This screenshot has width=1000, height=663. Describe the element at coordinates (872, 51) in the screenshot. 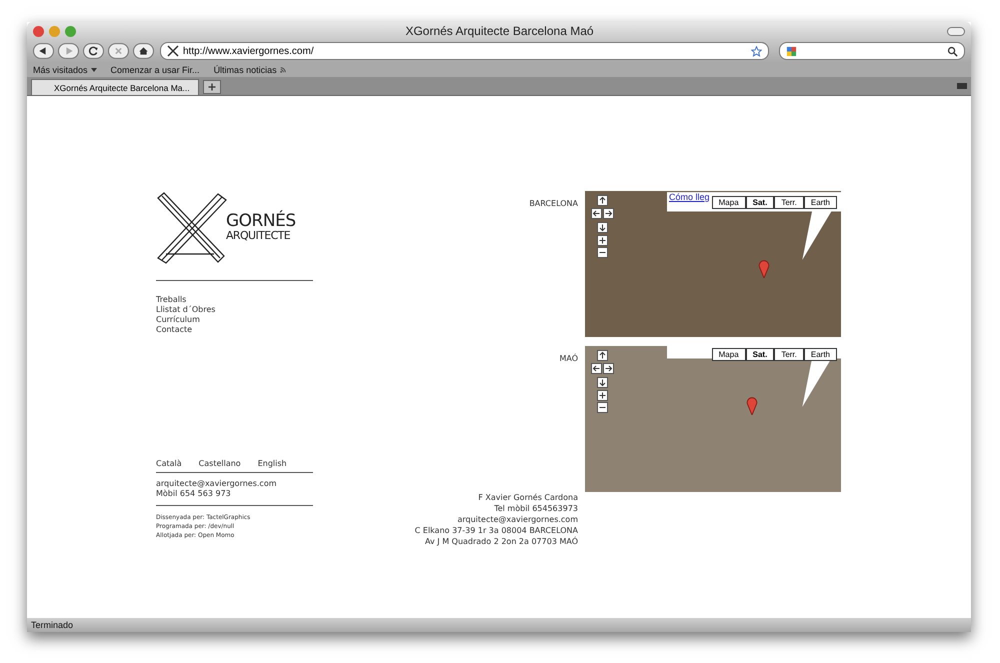

I see `search-field` at that location.